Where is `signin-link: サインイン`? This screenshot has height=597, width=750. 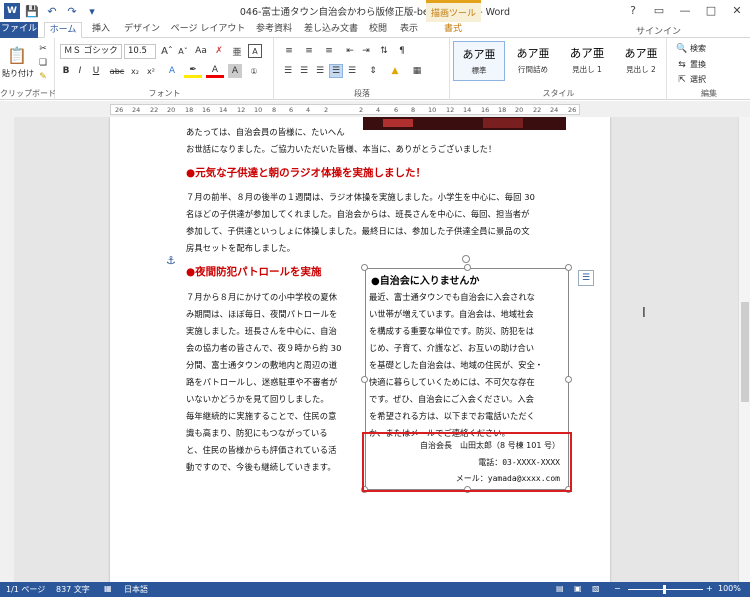
signin-link: サインイン is located at coordinates (658, 30).